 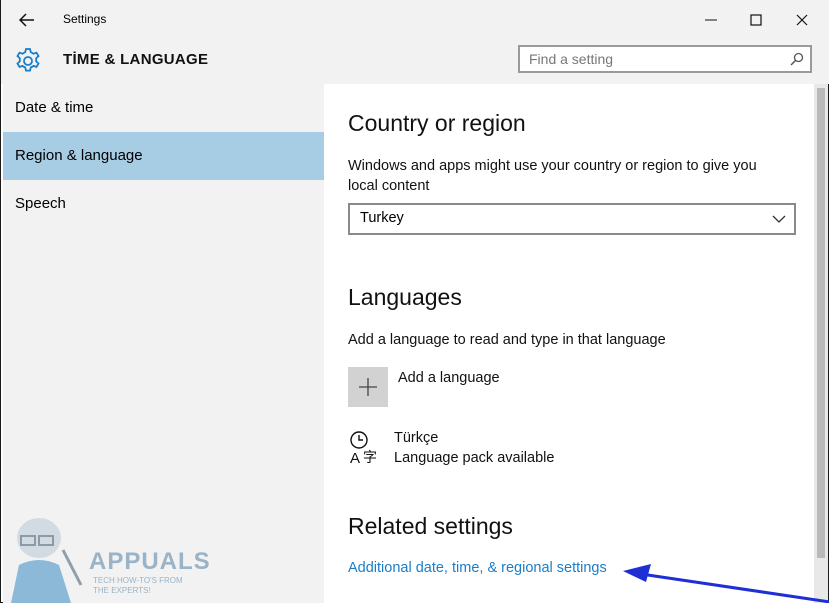 I want to click on country-dropdown: Turkey, so click(x=572, y=219).